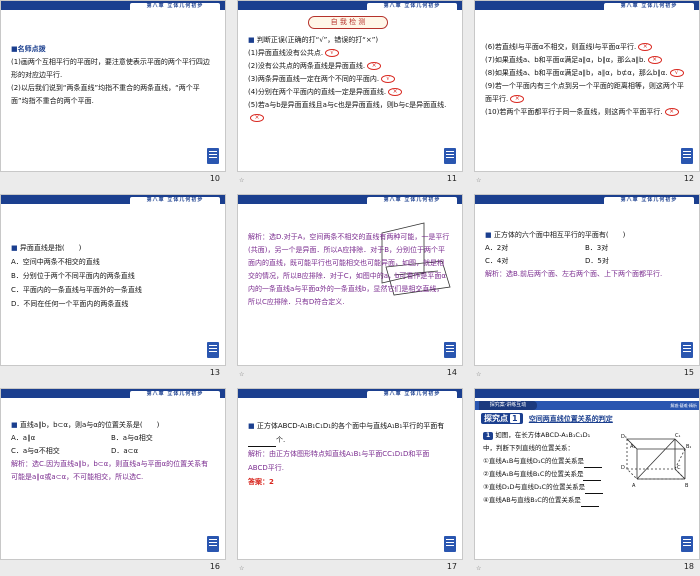 The height and width of the screenshot is (576, 700). What do you see at coordinates (111, 304) in the screenshot?
I see `option-d: D．不同在任何一个平面内的两条直线` at bounding box center [111, 304].